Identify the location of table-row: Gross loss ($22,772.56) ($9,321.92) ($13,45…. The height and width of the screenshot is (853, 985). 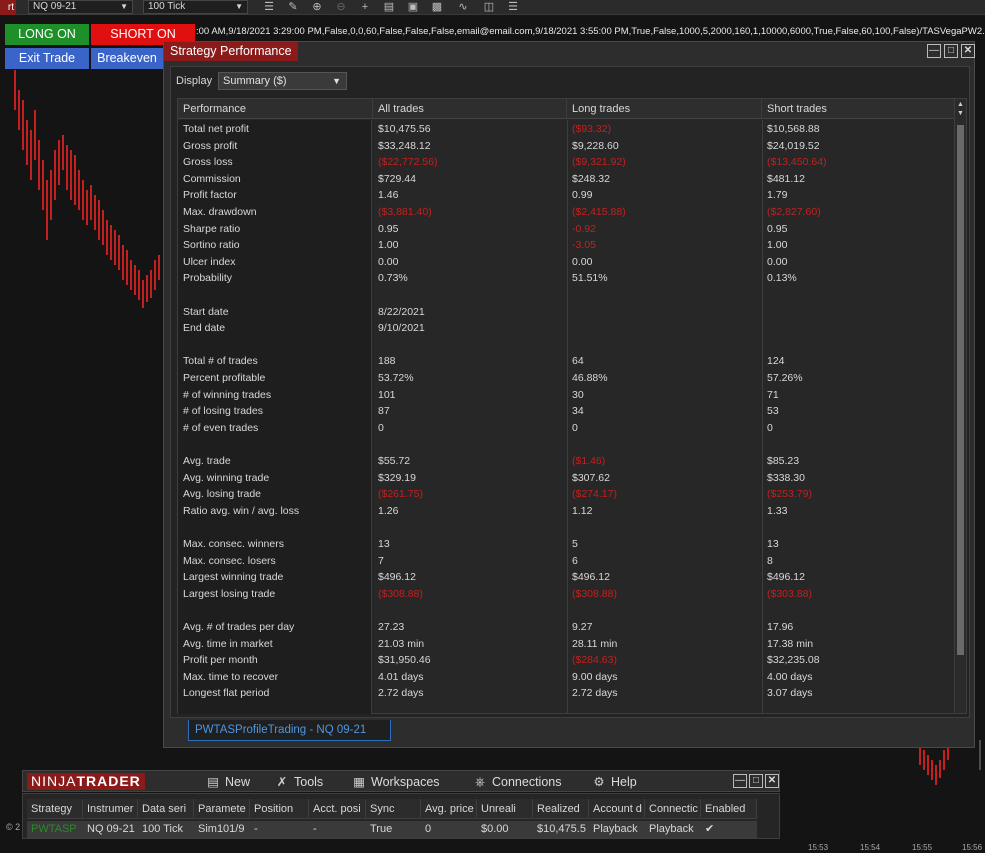
(567, 162).